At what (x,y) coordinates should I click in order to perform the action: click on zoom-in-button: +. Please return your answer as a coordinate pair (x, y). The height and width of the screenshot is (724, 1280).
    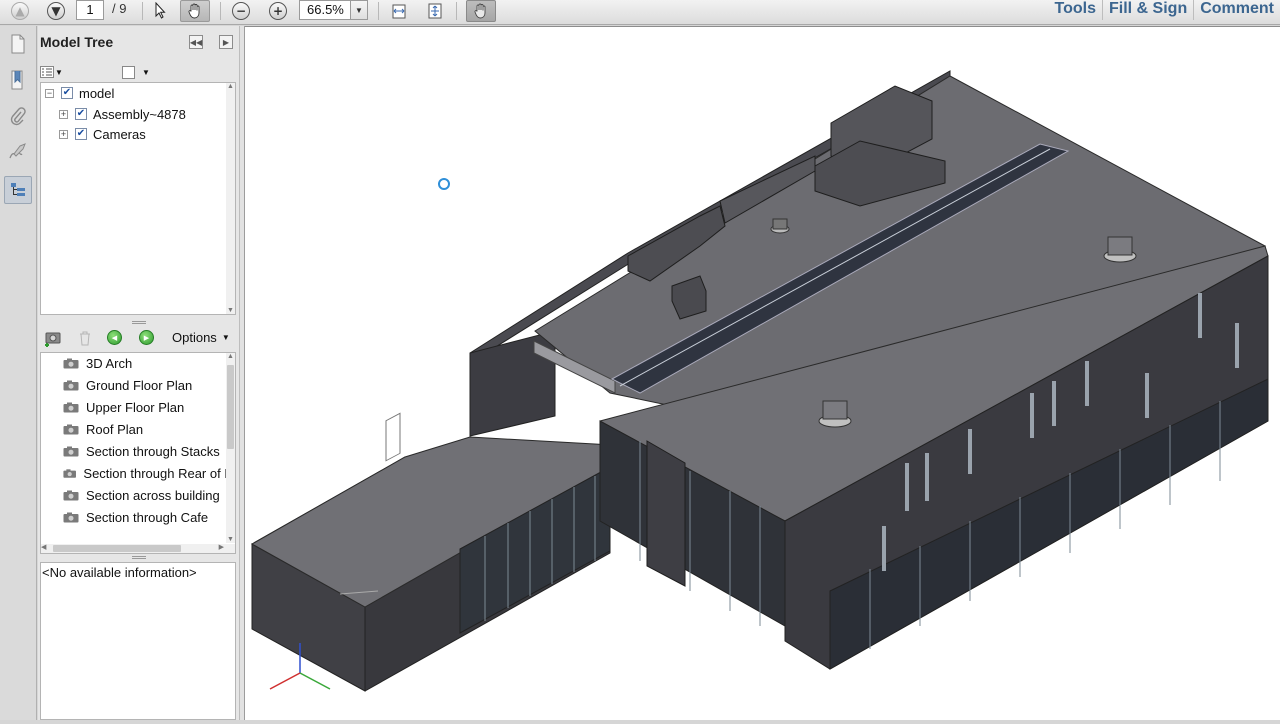
    Looking at the image, I should click on (278, 11).